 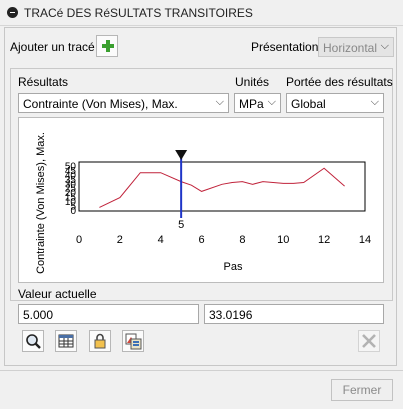 I want to click on x-tick-label: 14, so click(x=365, y=240).